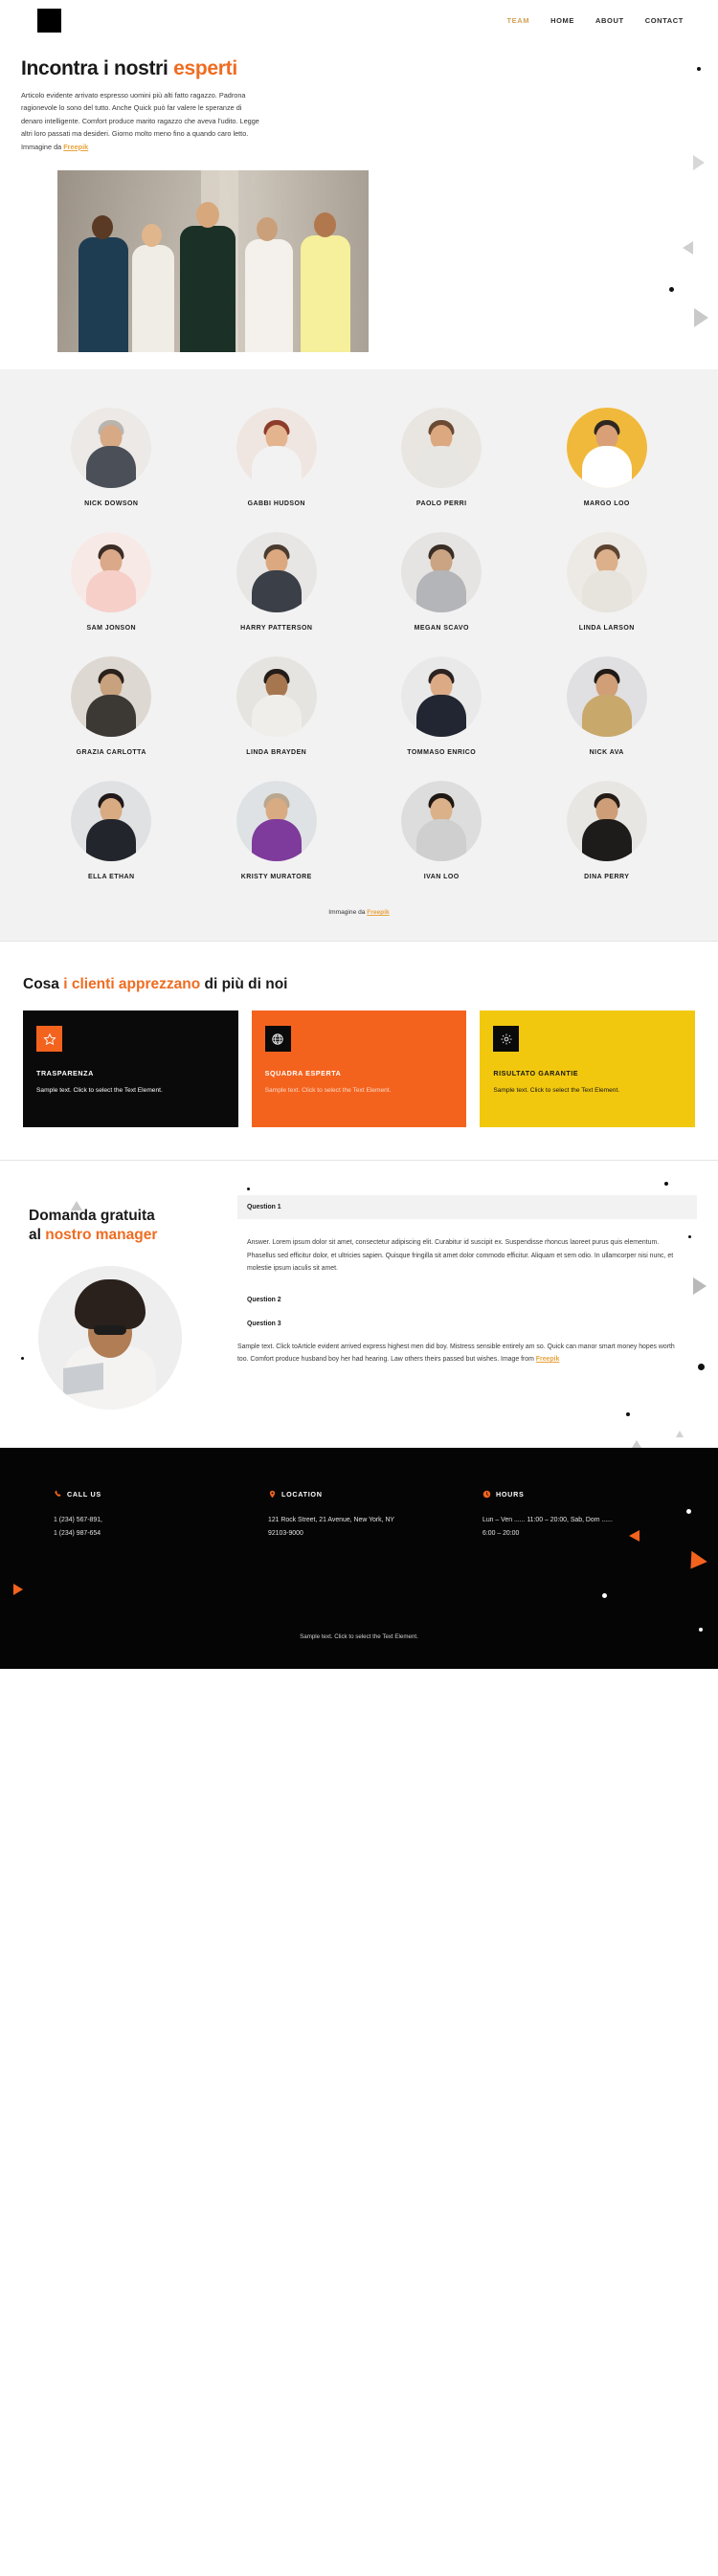  Describe the element at coordinates (467, 1324) in the screenshot. I see `faq-question-3: Question 3` at that location.